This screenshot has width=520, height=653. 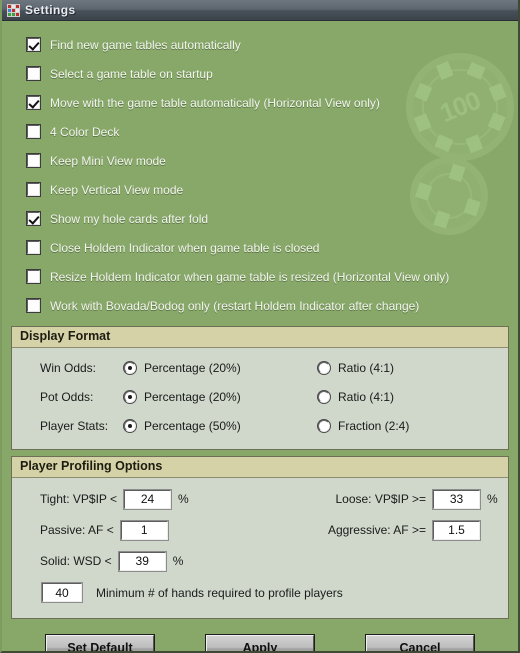 What do you see at coordinates (117, 189) in the screenshot?
I see `checkbox-label: Keep Vertical View mode` at bounding box center [117, 189].